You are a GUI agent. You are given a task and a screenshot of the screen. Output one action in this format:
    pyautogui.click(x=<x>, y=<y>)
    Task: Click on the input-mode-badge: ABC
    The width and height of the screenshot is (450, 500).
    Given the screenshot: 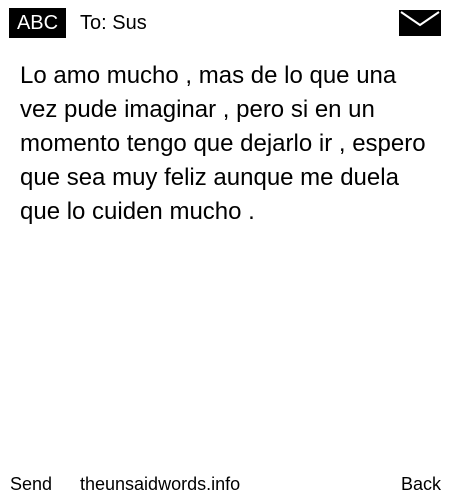 What is the action you would take?
    pyautogui.click(x=37, y=23)
    